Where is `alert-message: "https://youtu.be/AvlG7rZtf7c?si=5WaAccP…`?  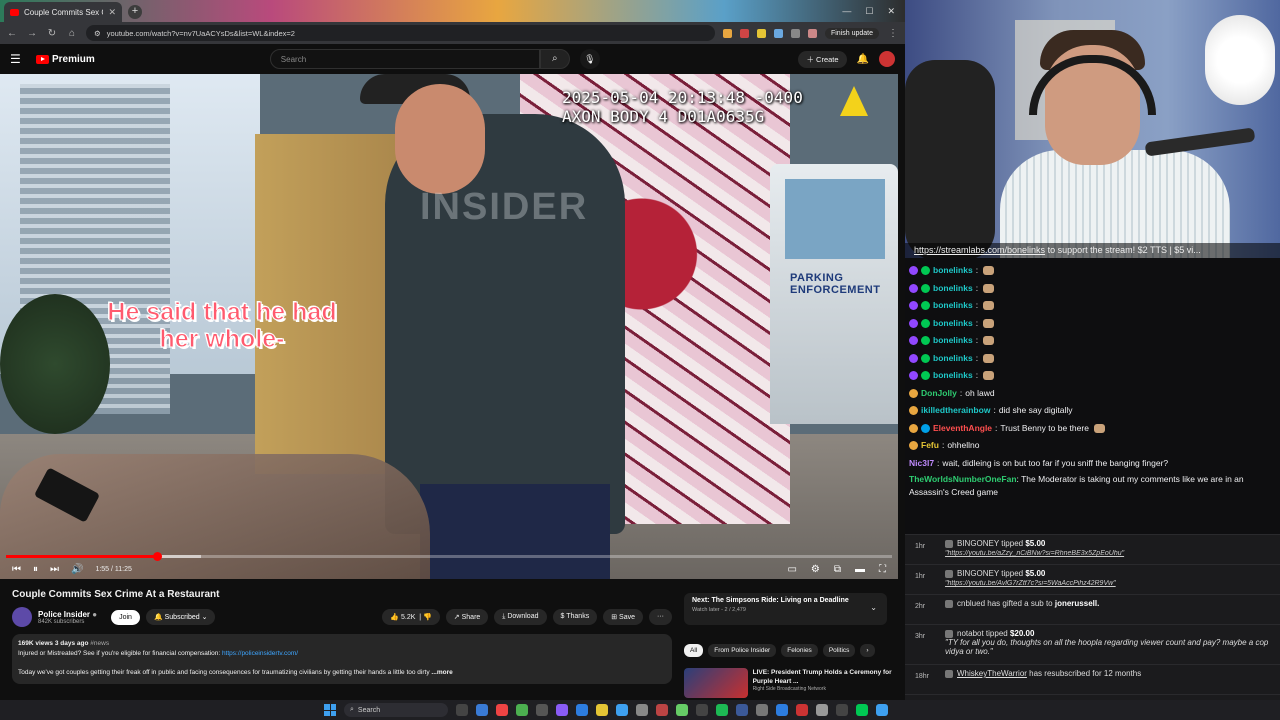
alert-message: "https://youtu.be/AvlG7rZtf7c?si=5WaAccP… is located at coordinates (1110, 583).